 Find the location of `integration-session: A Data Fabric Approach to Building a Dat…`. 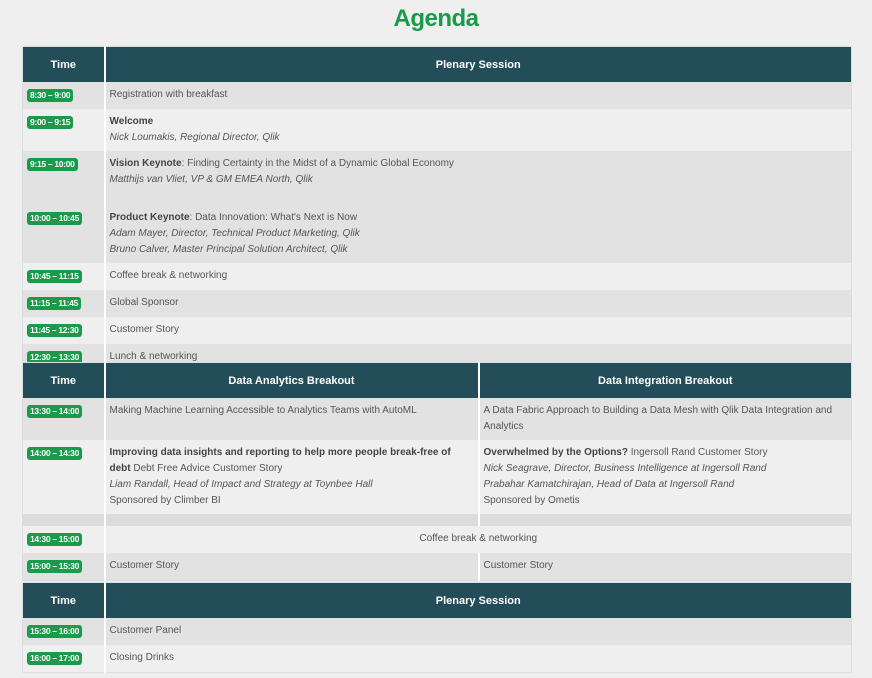

integration-session: A Data Fabric Approach to Building a Dat… is located at coordinates (664, 419).